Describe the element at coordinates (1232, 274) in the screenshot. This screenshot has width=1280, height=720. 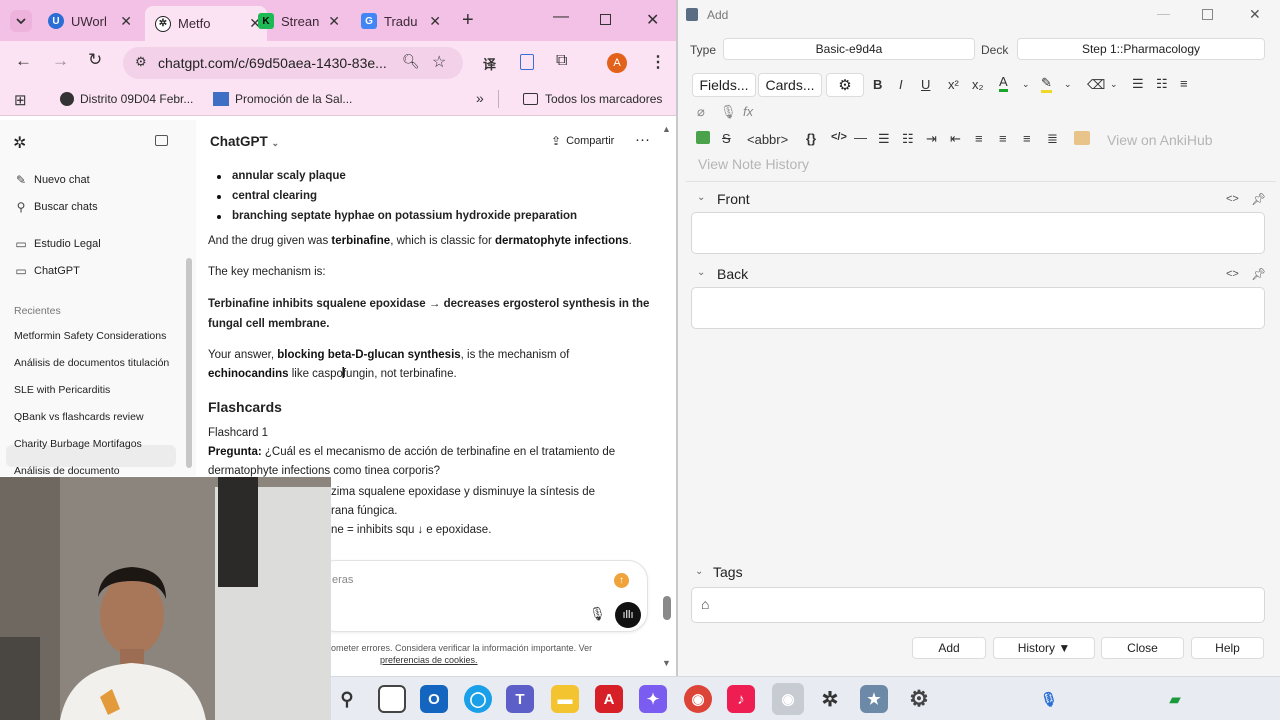
I see `html-editor-icon: <>` at that location.